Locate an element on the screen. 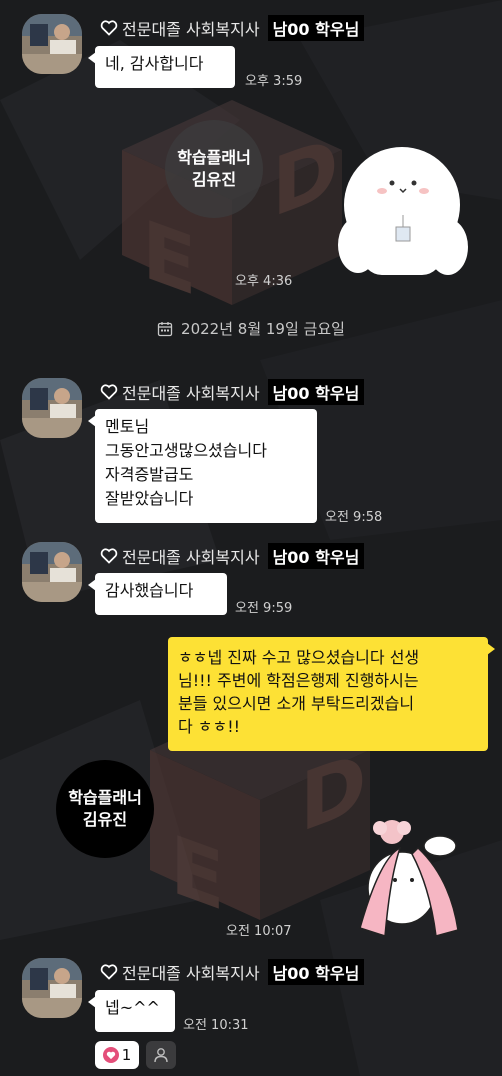  message-time: 오전 9:58 is located at coordinates (354, 517).